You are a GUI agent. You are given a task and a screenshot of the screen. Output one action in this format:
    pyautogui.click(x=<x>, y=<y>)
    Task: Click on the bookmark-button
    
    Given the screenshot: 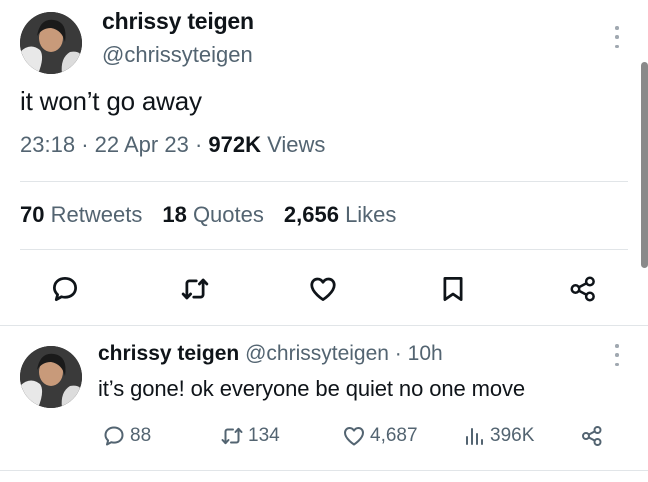 What is the action you would take?
    pyautogui.click(x=453, y=289)
    